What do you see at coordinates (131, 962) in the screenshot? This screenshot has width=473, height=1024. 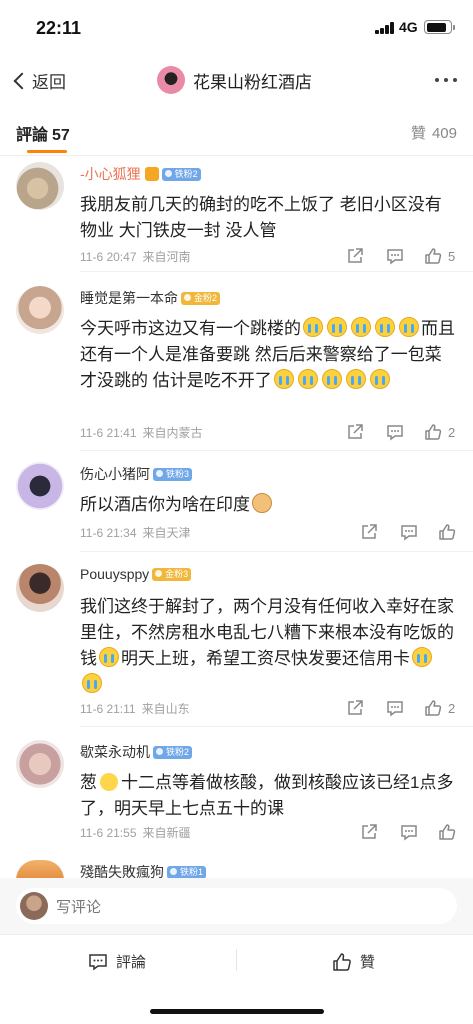 I see `comment-button-label: 評論` at bounding box center [131, 962].